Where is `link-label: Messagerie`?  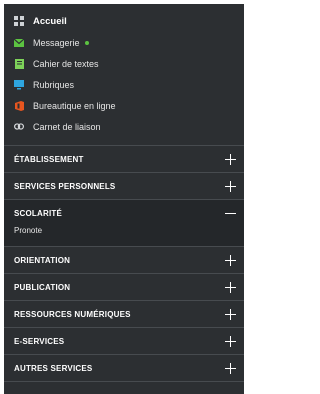
link-label: Messagerie is located at coordinates (56, 42).